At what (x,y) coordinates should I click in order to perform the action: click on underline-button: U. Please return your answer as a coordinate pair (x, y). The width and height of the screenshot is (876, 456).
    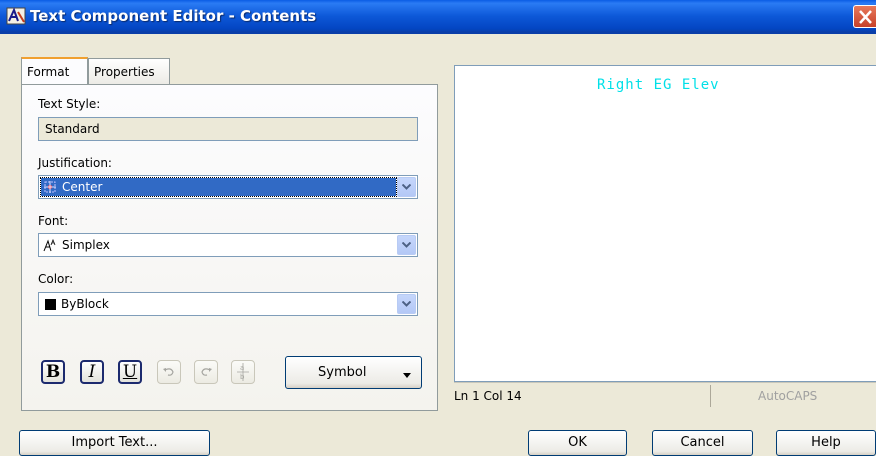
    Looking at the image, I should click on (130, 372).